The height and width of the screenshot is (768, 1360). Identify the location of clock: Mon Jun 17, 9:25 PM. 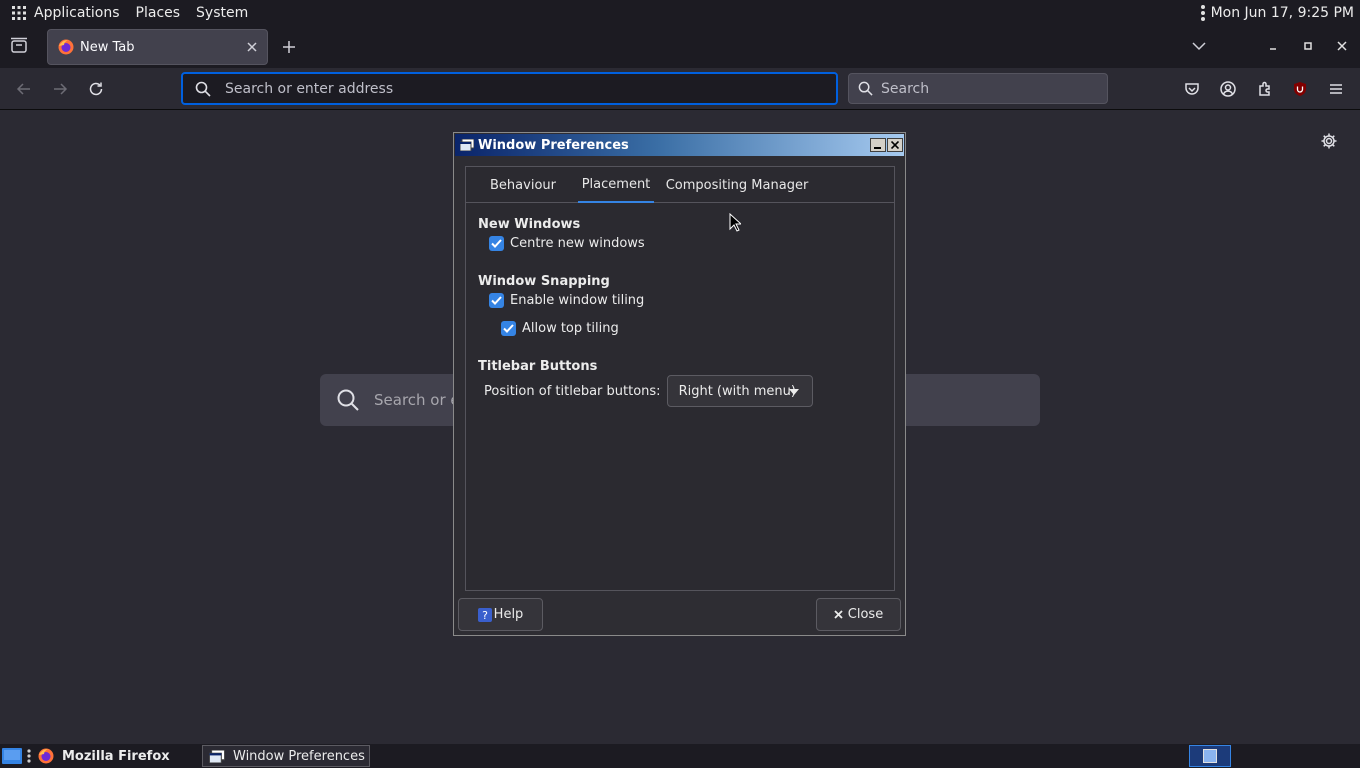
(1277, 13).